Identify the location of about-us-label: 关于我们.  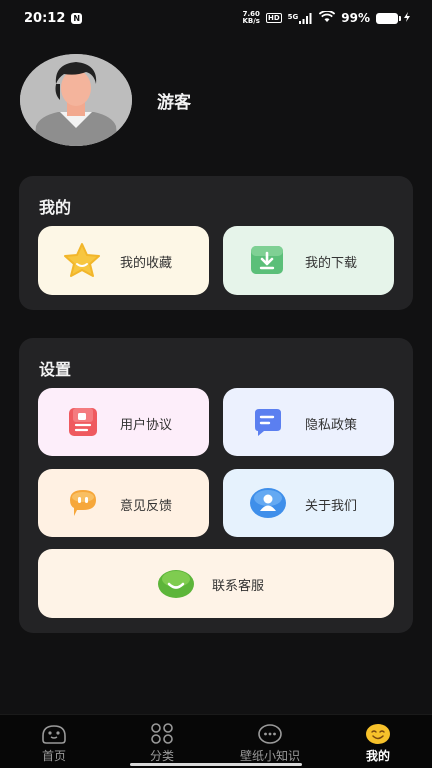
(331, 506).